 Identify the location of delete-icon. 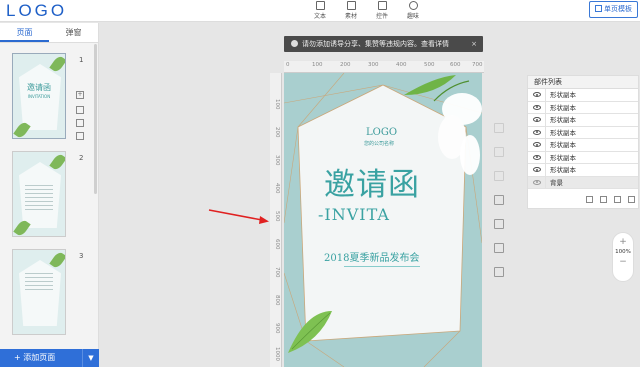
(80, 136).